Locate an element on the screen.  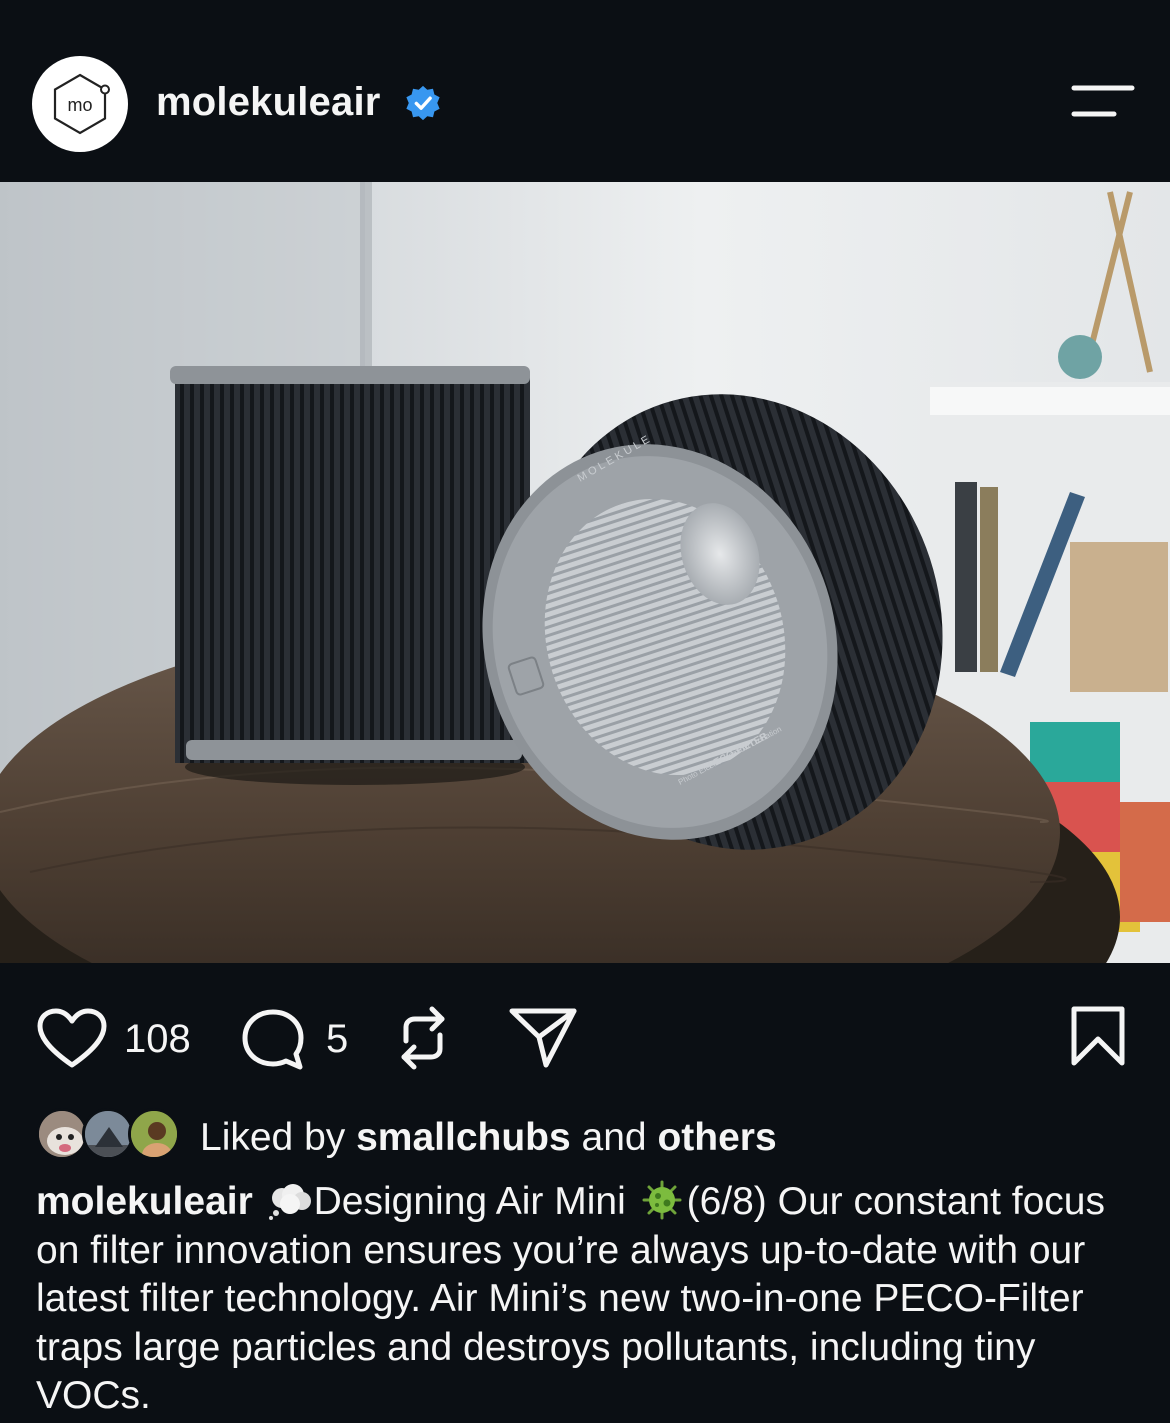
post-action-bar: 108 5 is located at coordinates (585, 1033).